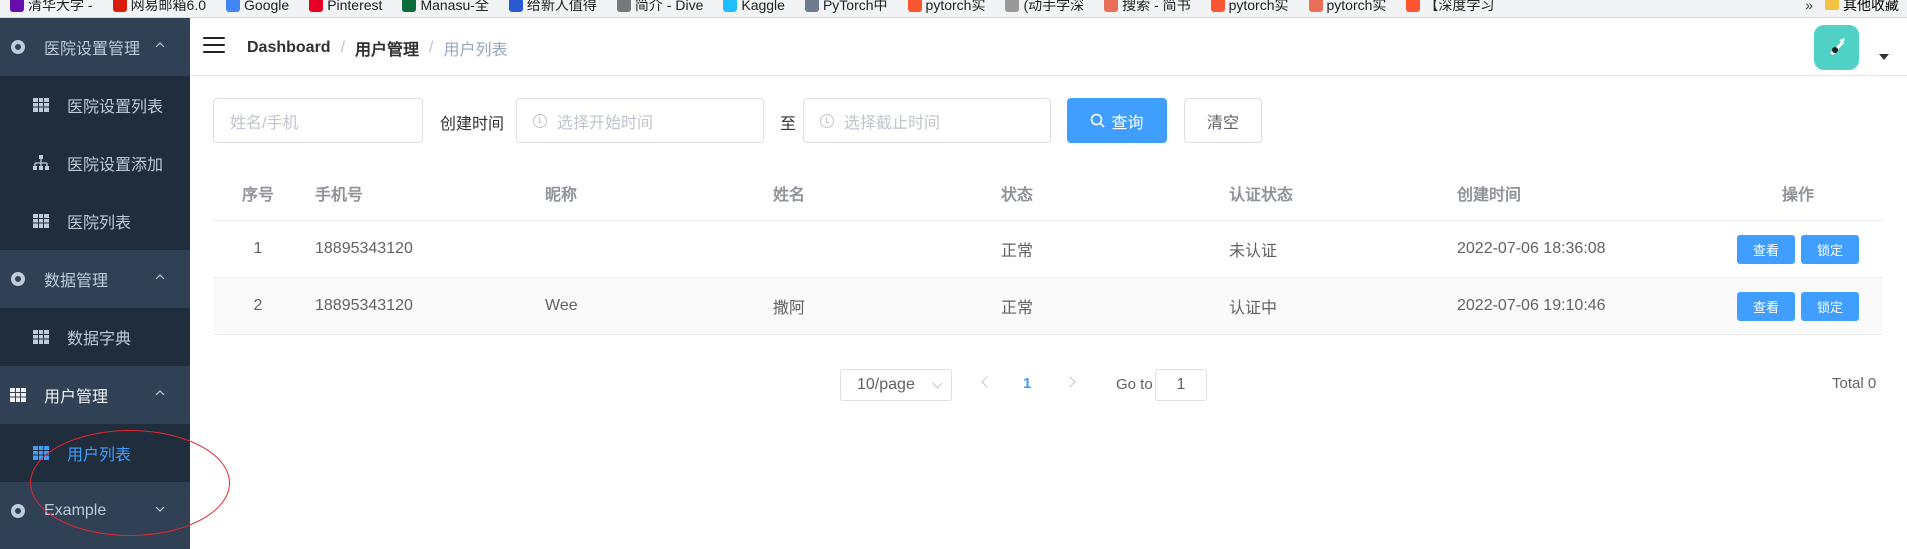  Describe the element at coordinates (214, 46) in the screenshot. I see `hamburger-menu-icon` at that location.